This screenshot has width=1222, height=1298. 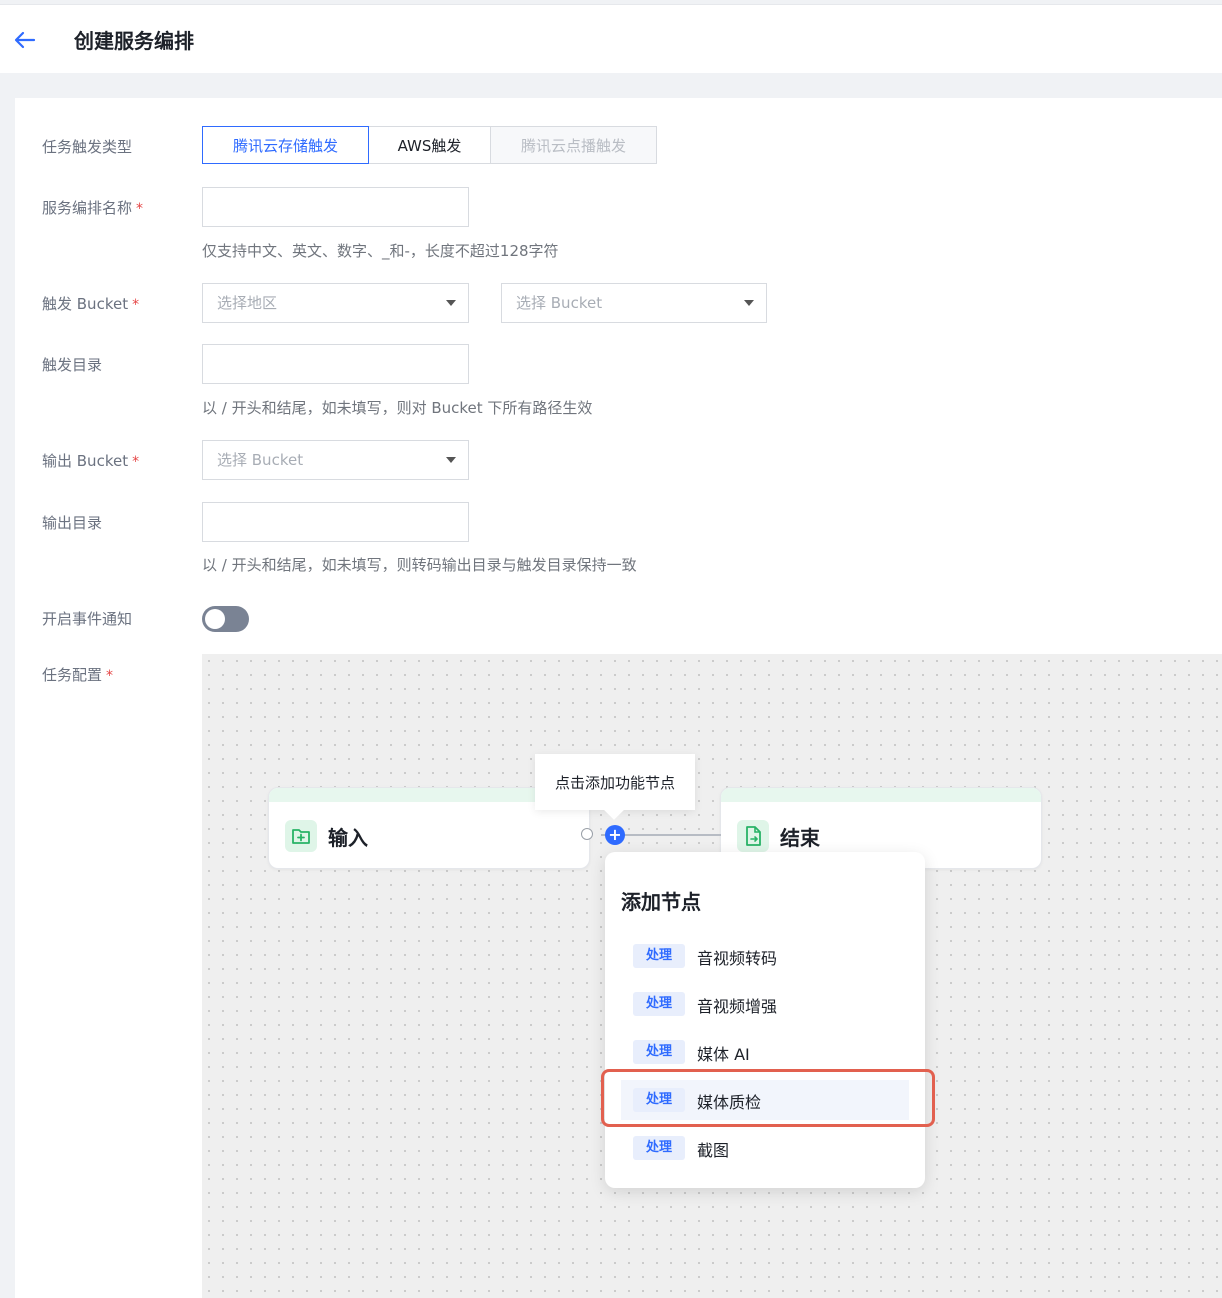 What do you see at coordinates (573, 145) in the screenshot?
I see `trigger-option-tencent-vod: 腾讯云点播触发` at bounding box center [573, 145].